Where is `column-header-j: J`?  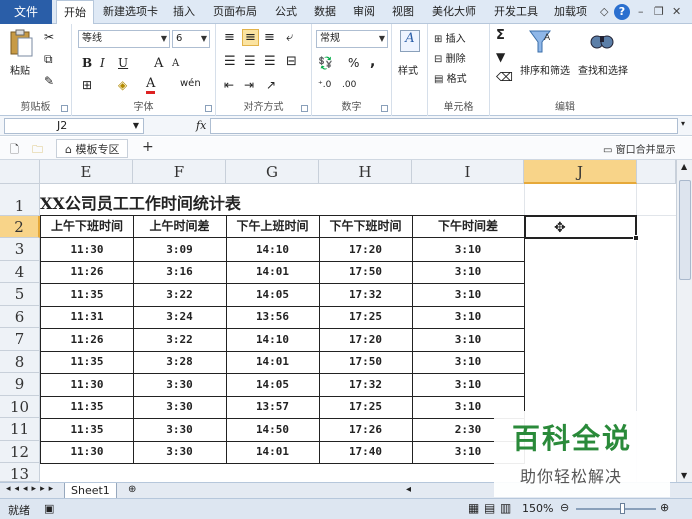
column-header-j: J is located at coordinates (580, 172).